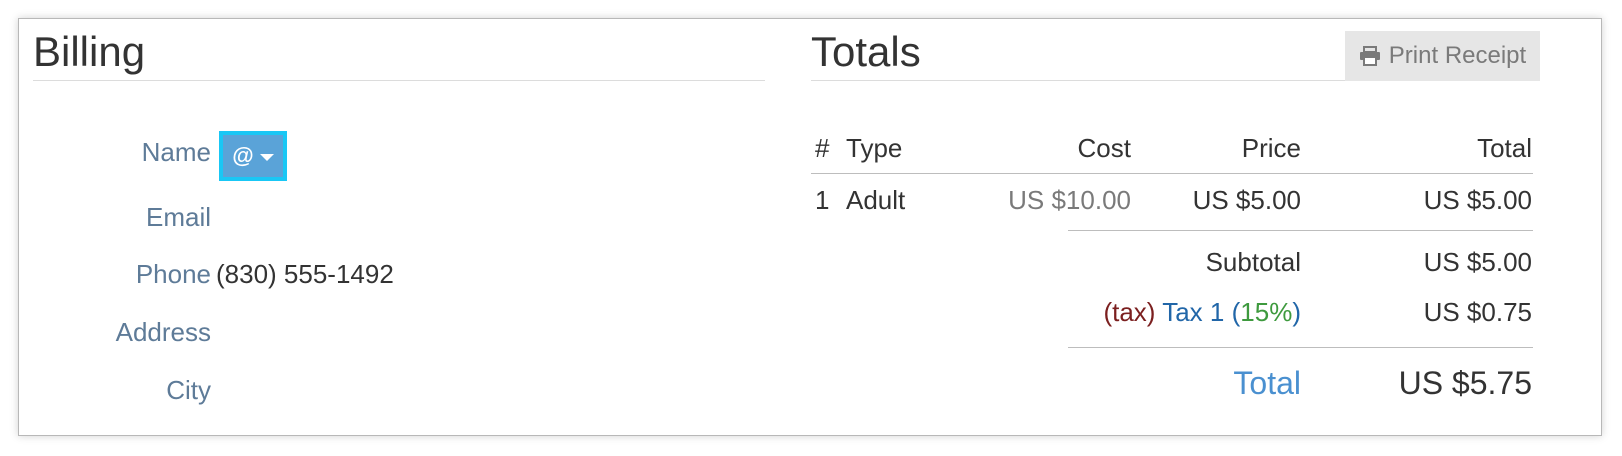  I want to click on grand-total-label: Total, so click(1267, 383).